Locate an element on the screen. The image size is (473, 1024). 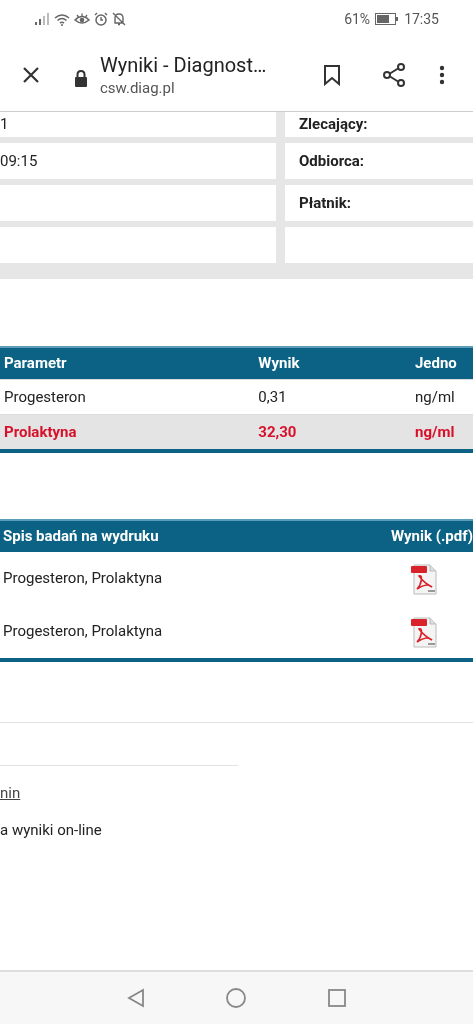
clock-time: 17:35 is located at coordinates (421, 19).